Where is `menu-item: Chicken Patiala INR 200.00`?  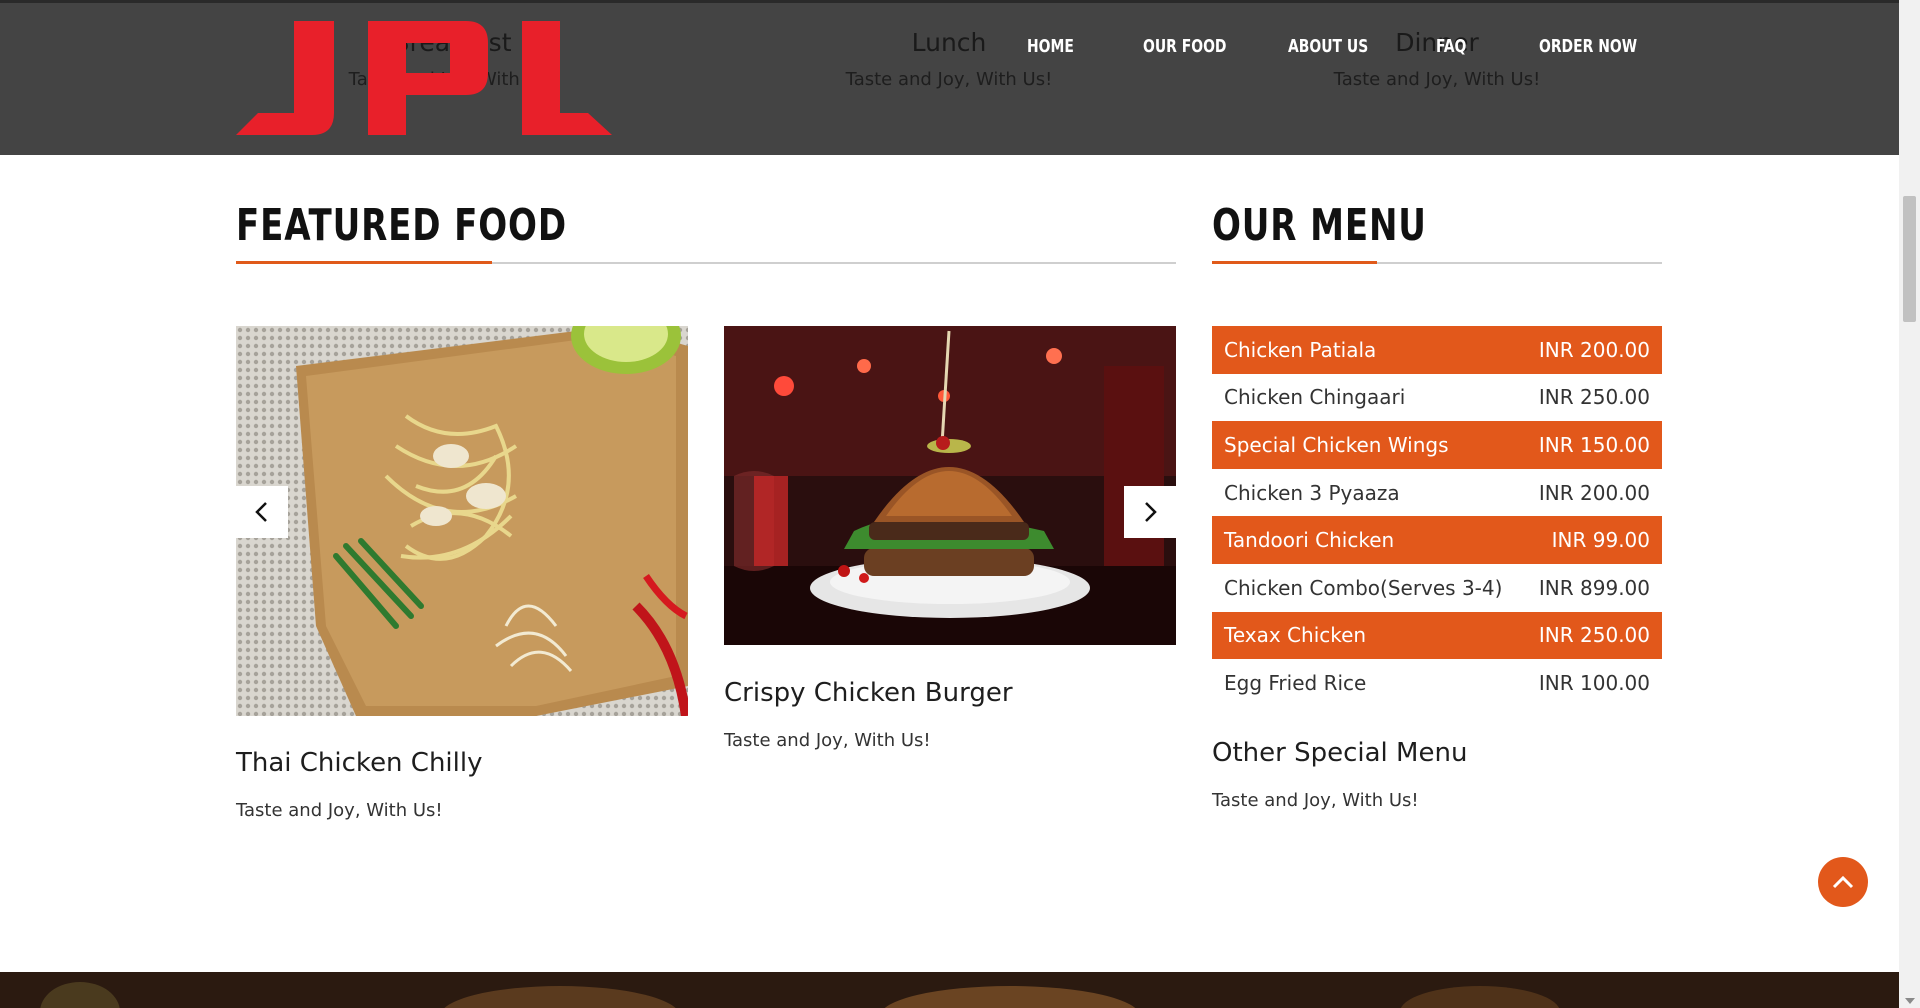 menu-item: Chicken Patiala INR 200.00 is located at coordinates (1437, 350).